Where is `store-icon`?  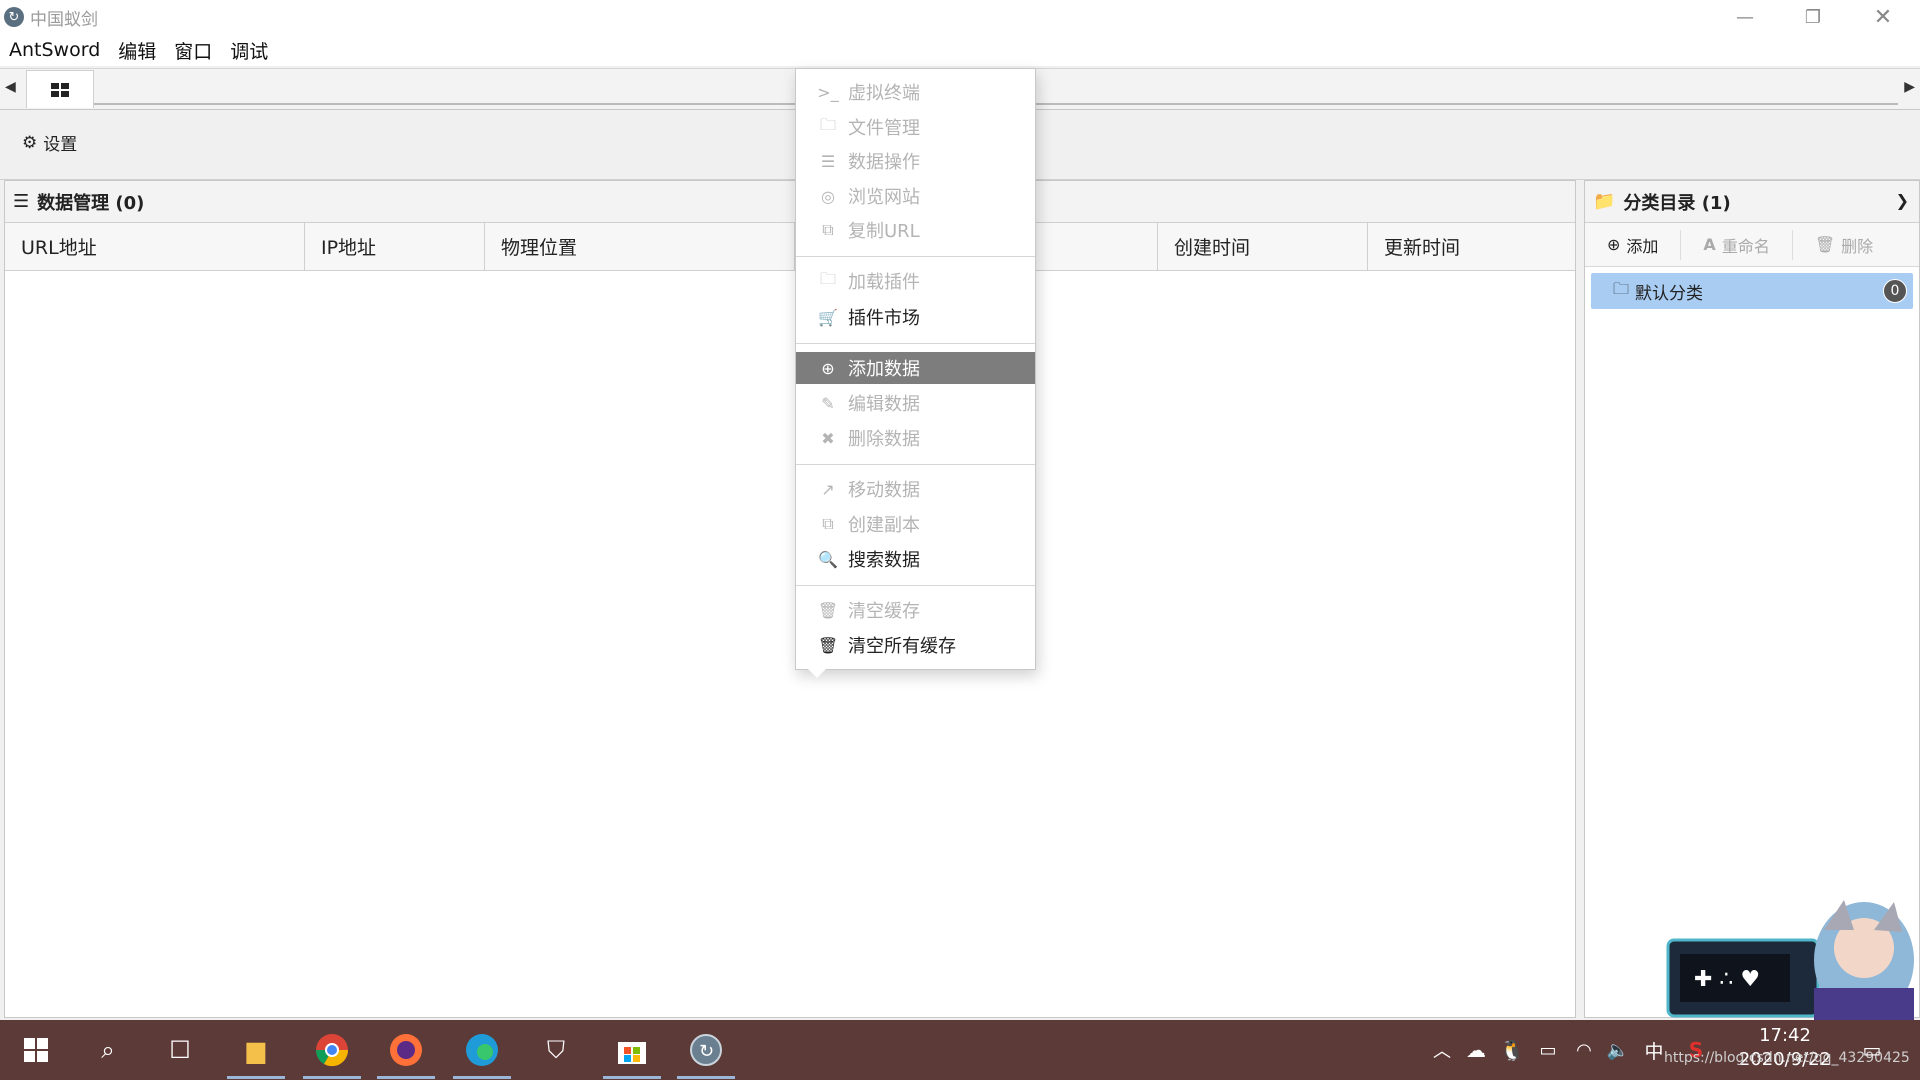
store-icon is located at coordinates (632, 1050).